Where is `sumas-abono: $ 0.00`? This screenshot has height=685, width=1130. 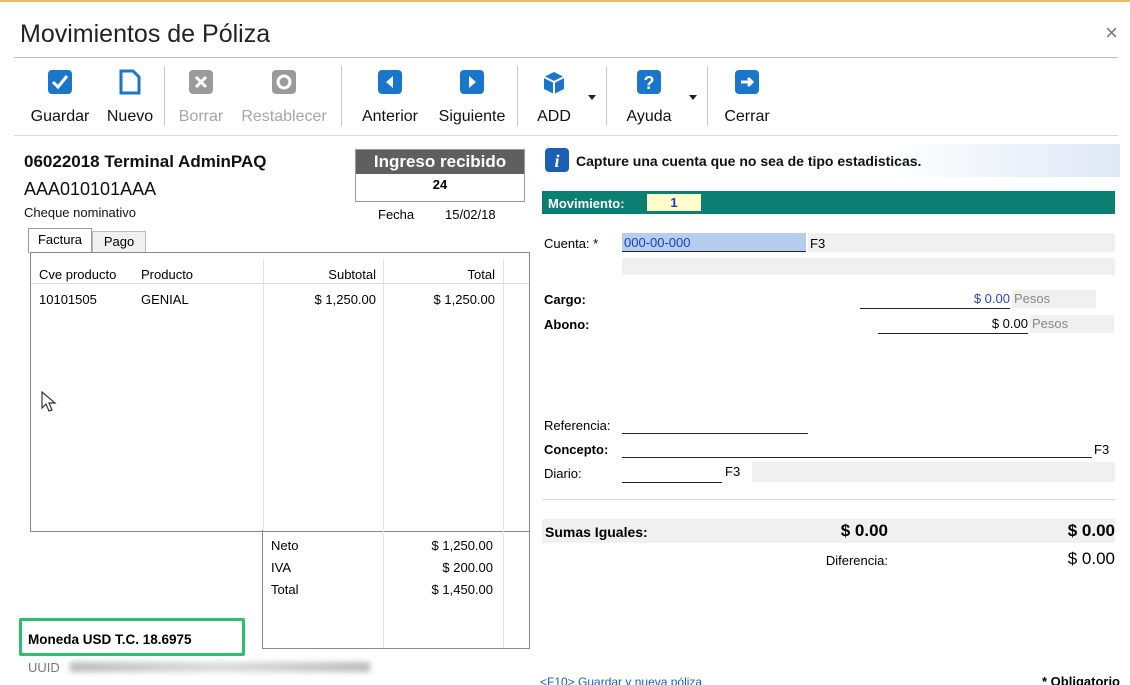
sumas-abono: $ 0.00 is located at coordinates (1091, 530).